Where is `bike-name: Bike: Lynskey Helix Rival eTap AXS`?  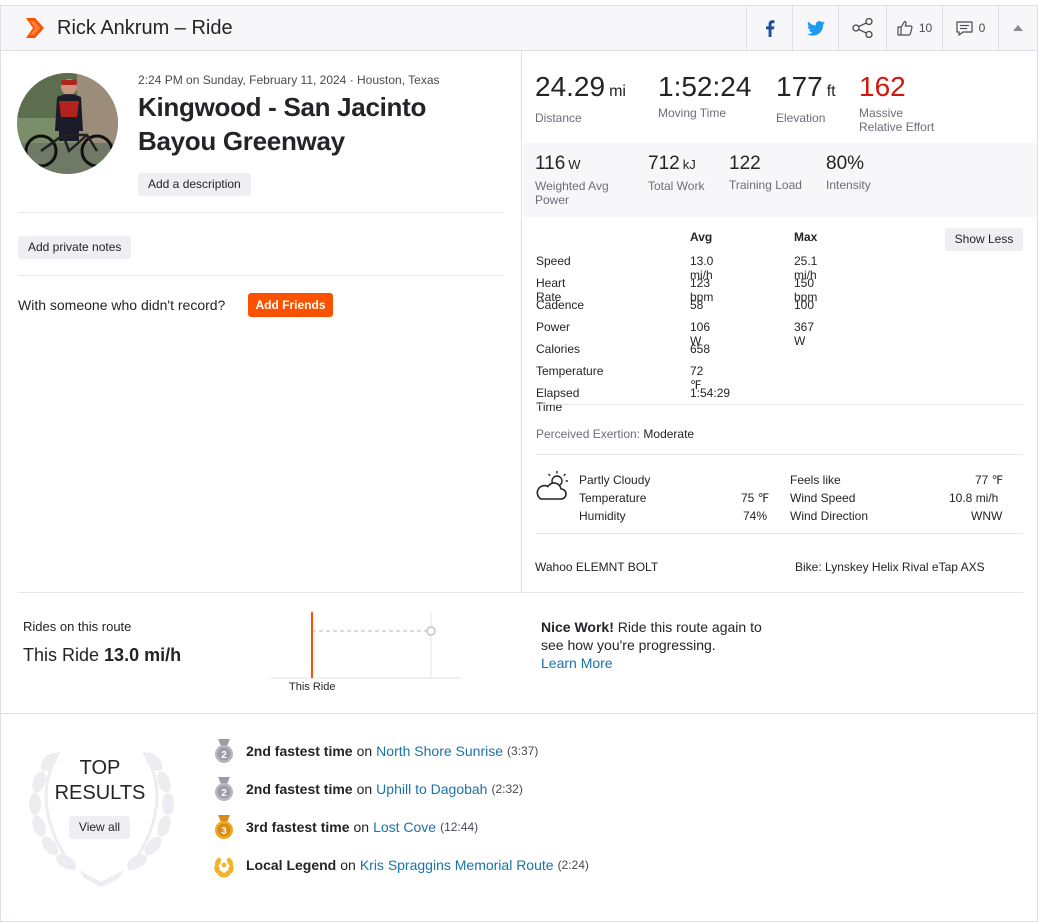 bike-name: Bike: Lynskey Helix Rival eTap AXS is located at coordinates (890, 567).